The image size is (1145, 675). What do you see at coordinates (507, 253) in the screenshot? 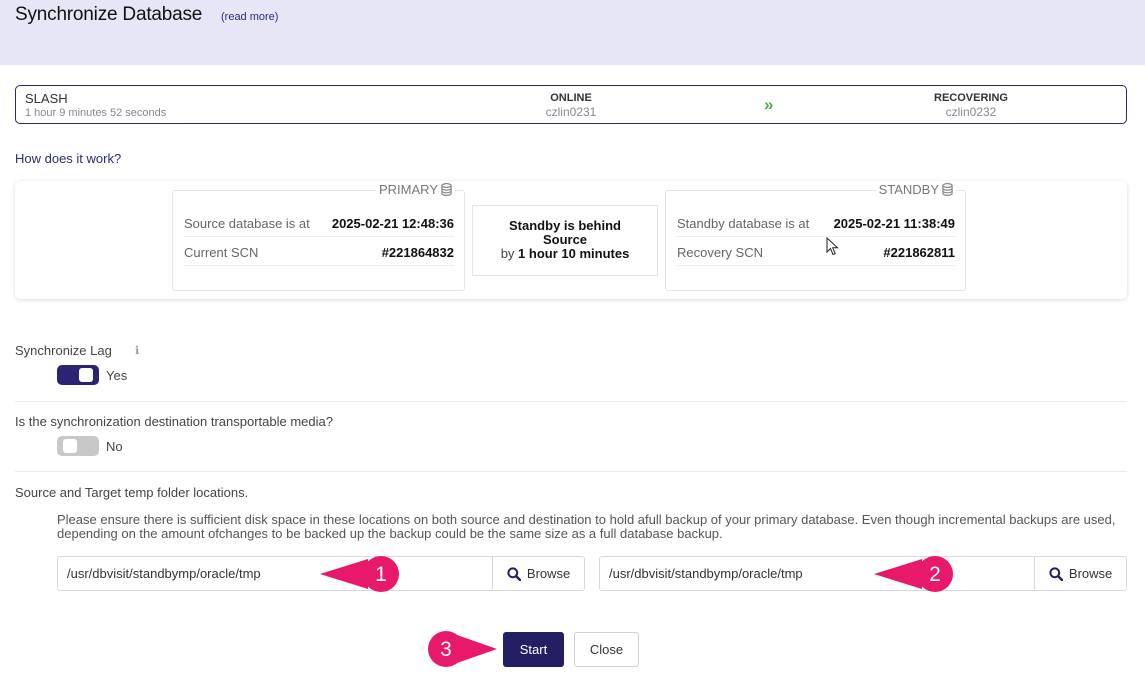
I see `lag-by: by` at bounding box center [507, 253].